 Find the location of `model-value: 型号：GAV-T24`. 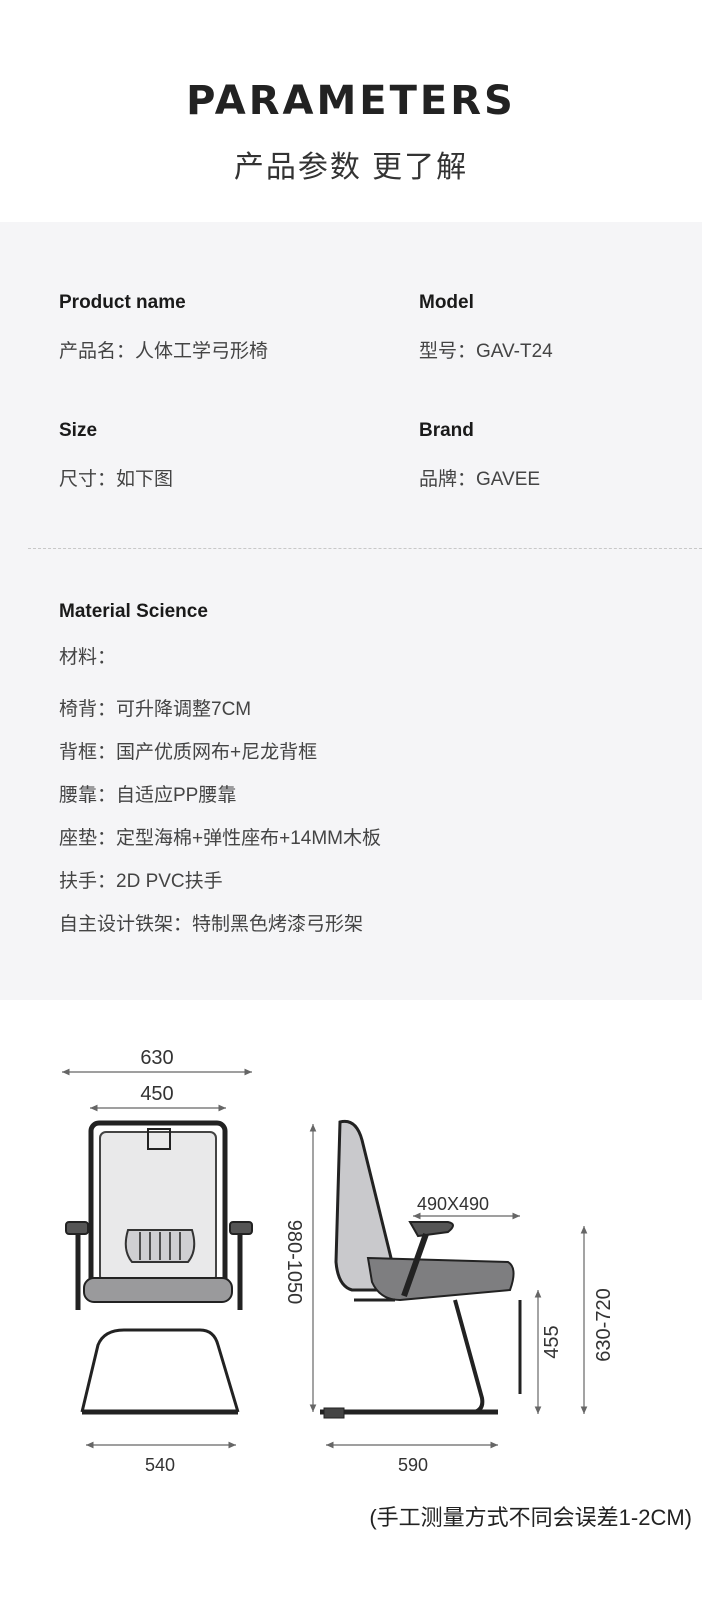

model-value: 型号：GAV-T24 is located at coordinates (486, 351).